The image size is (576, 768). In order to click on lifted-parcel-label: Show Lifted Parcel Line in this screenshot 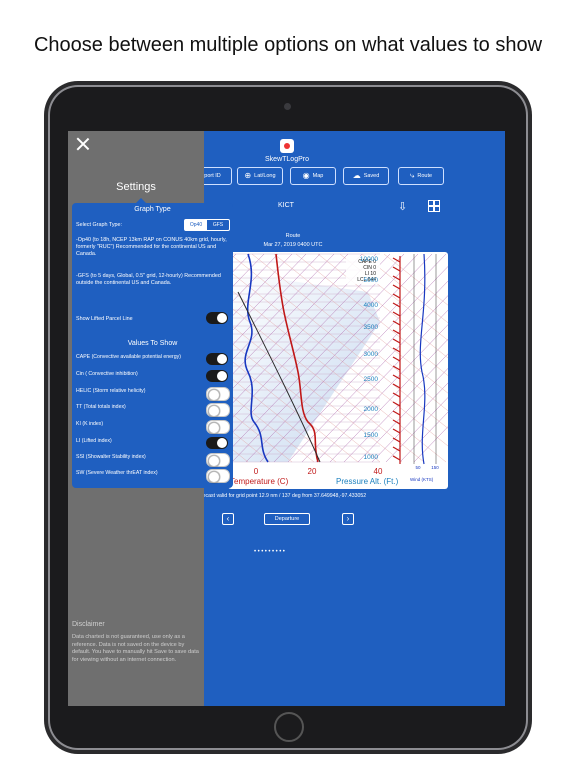, I will do `click(104, 319)`.